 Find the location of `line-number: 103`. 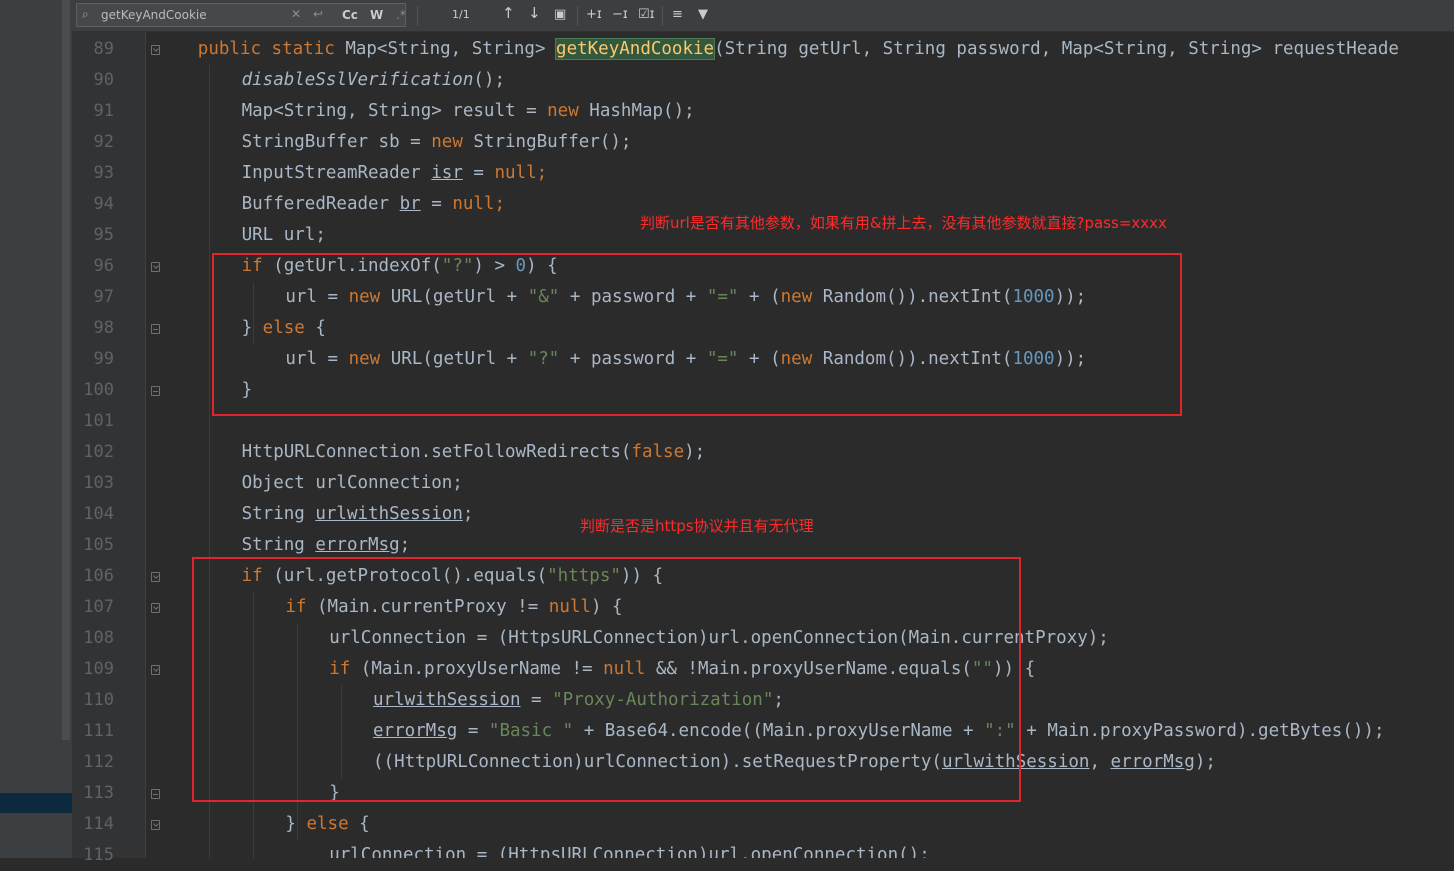

line-number: 103 is located at coordinates (98, 483).